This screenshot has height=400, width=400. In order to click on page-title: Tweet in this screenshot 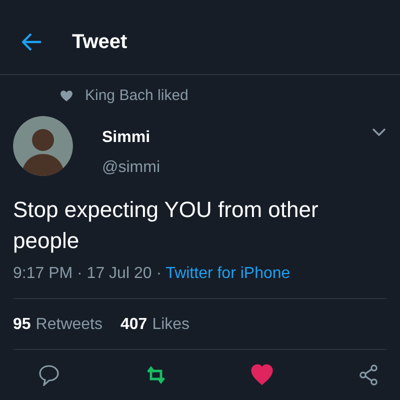, I will do `click(100, 42)`.